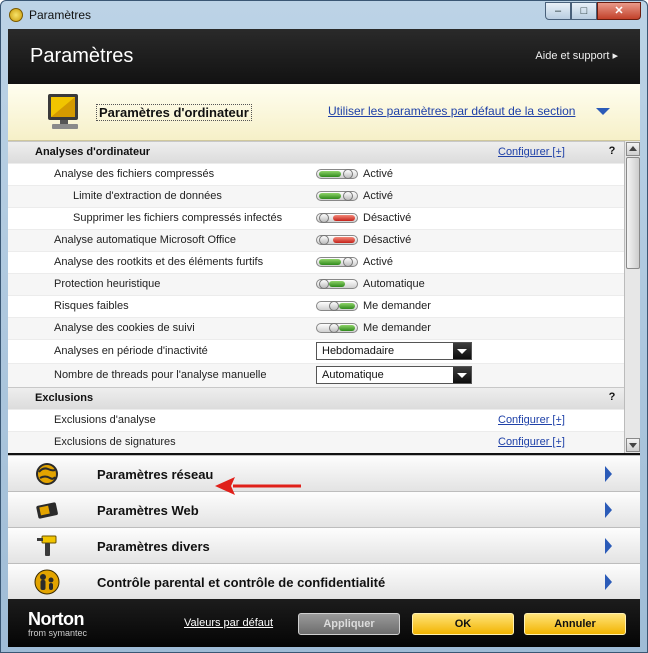 The height and width of the screenshot is (653, 648). Describe the element at coordinates (64, 398) in the screenshot. I see `category-label: Exclusions` at that location.